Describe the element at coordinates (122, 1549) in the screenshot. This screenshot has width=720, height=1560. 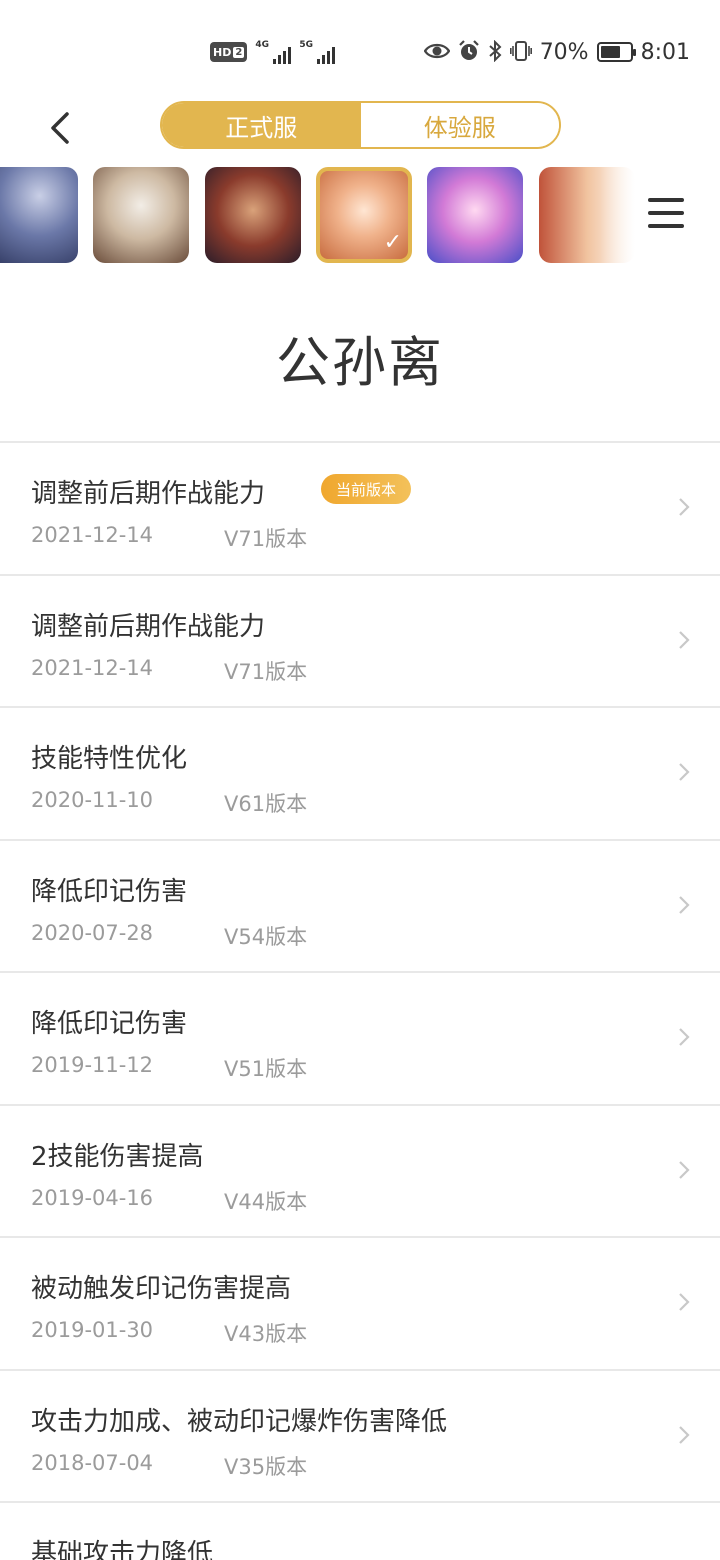
I see `entry-title: 基础攻击力降低` at that location.